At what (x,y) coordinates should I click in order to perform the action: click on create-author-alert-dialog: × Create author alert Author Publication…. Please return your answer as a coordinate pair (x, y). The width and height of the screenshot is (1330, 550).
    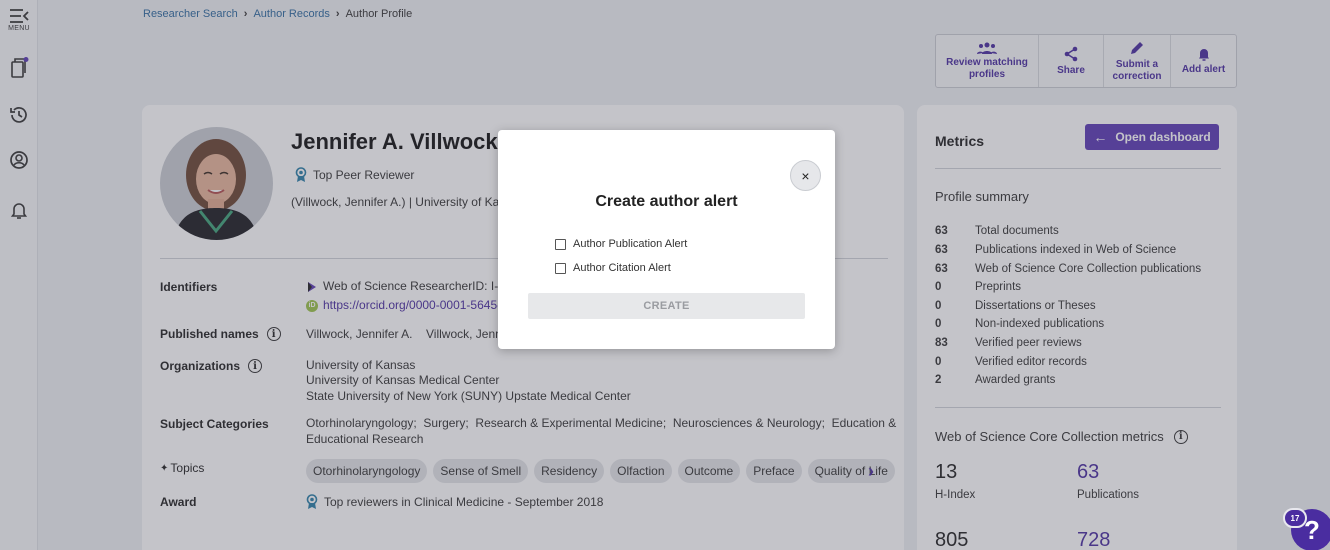
    Looking at the image, I should click on (666, 239).